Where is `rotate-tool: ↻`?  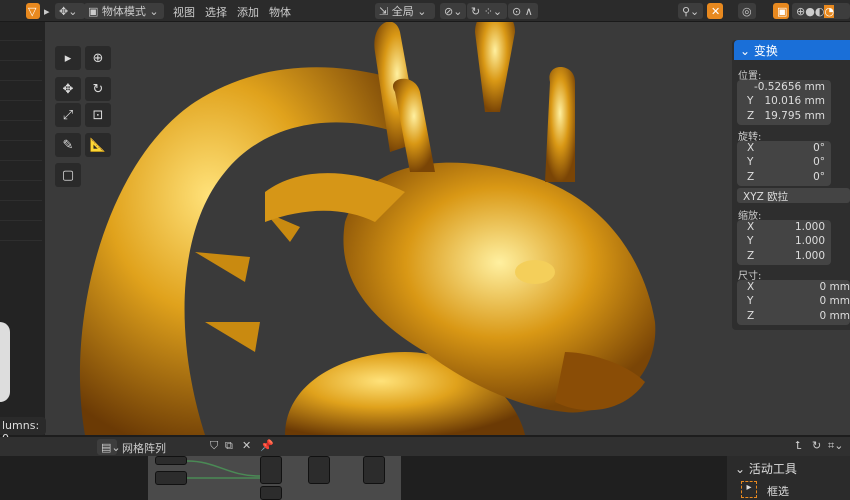
rotate-tool: ↻ is located at coordinates (98, 89).